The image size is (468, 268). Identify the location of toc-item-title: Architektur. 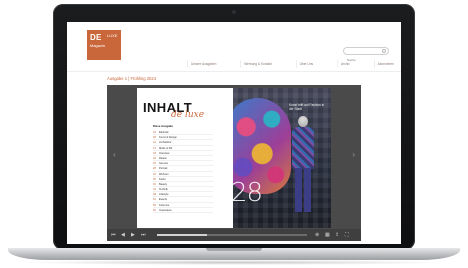
(165, 143).